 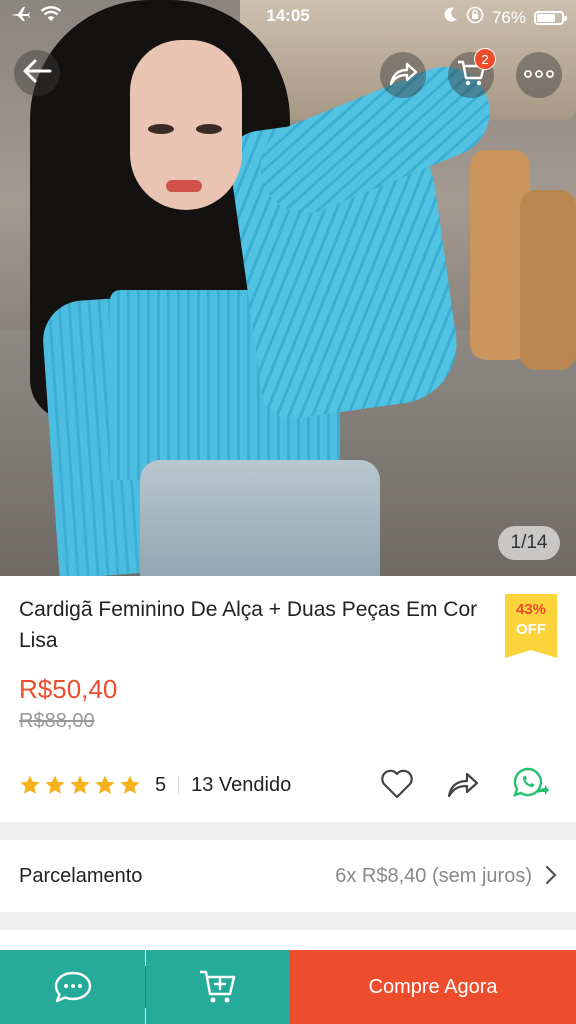 I want to click on discount-label: OFF, so click(x=531, y=629).